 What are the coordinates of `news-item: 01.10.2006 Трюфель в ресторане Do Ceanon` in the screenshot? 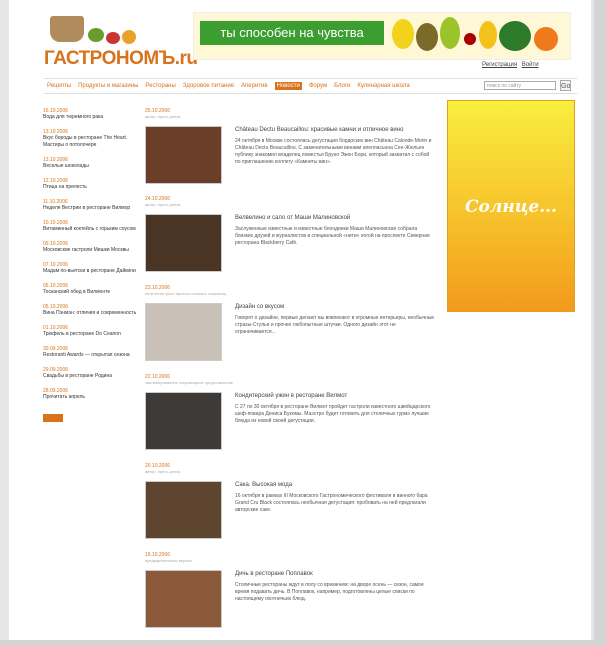 It's located at (91, 331).